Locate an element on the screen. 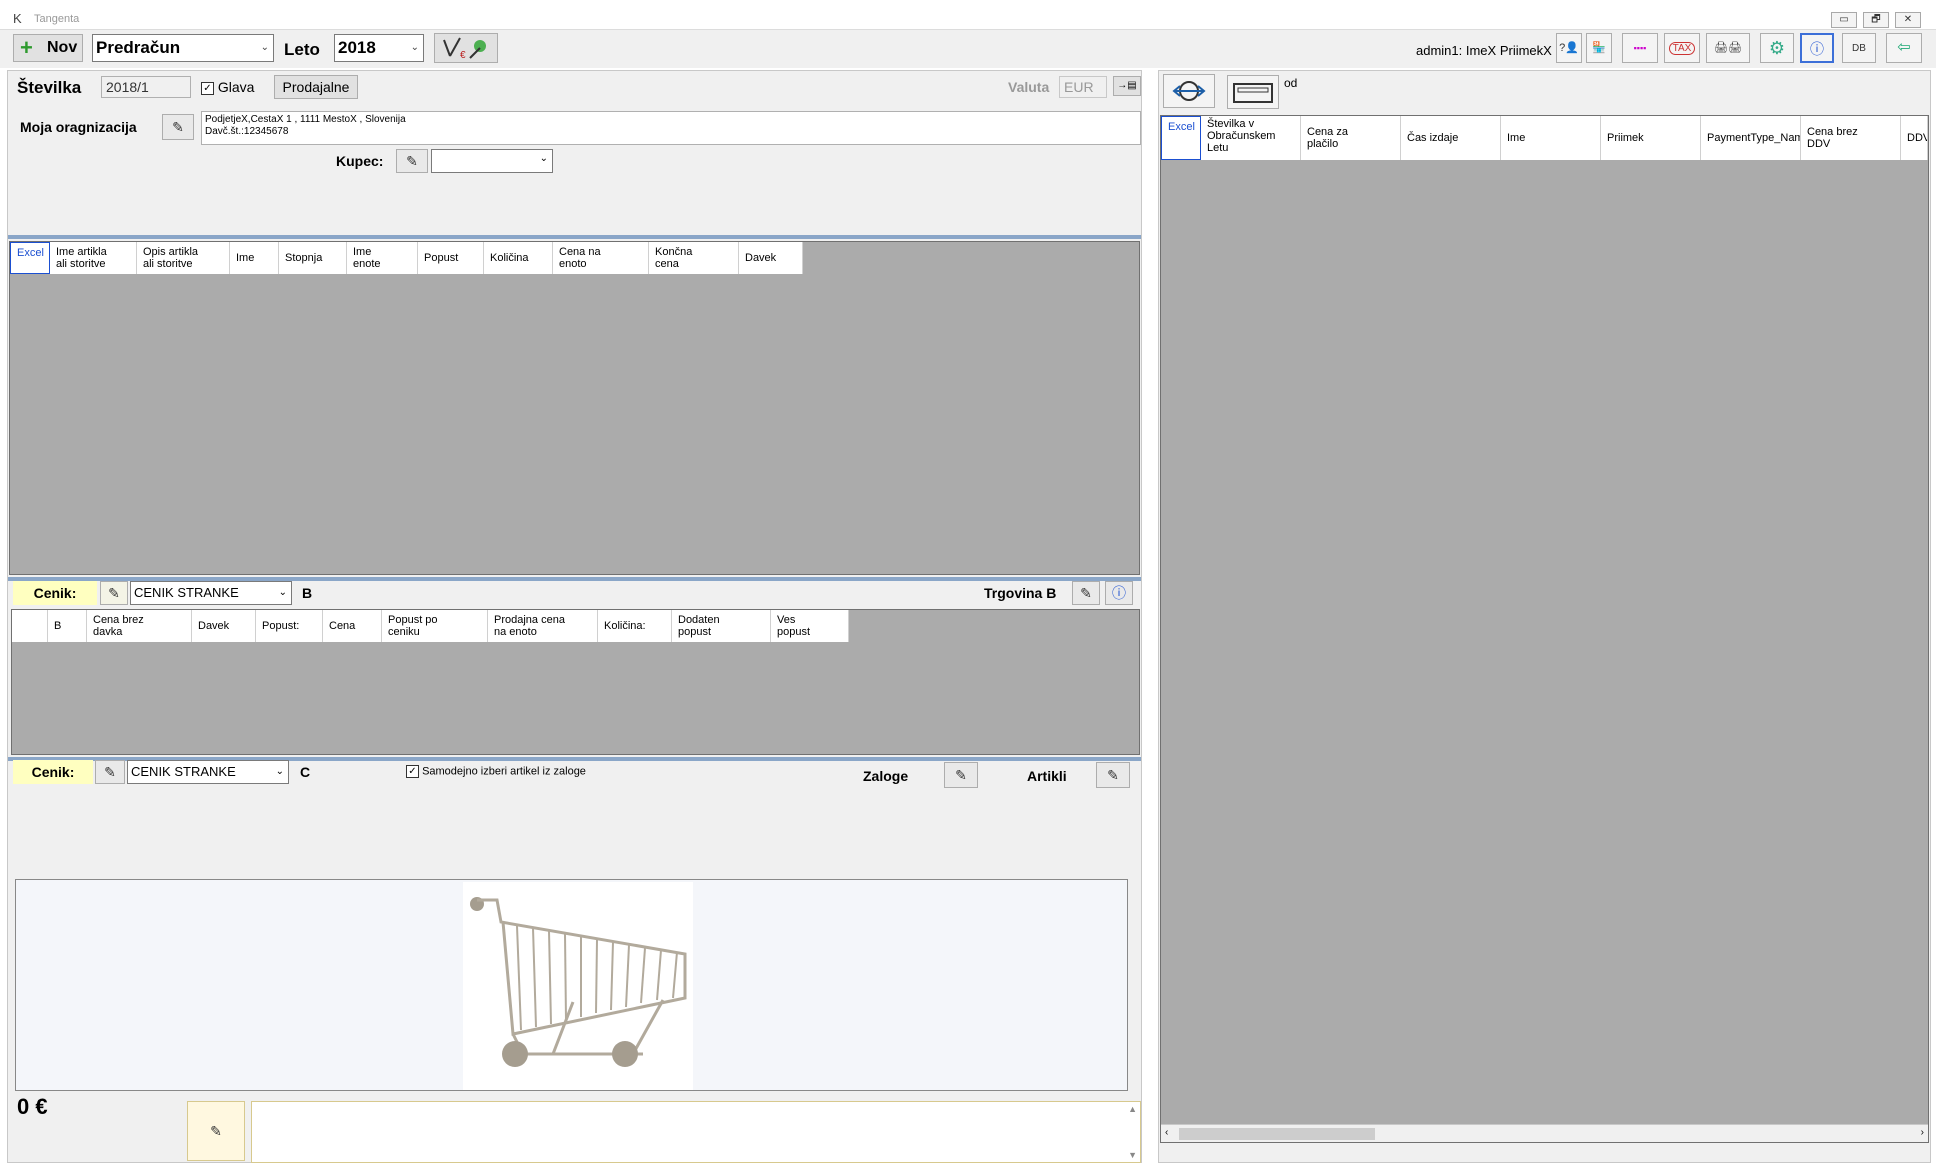 Image resolution: width=1936 pixels, height=1176 pixels. barcode-button: ▪▪▪▪ is located at coordinates (1640, 48).